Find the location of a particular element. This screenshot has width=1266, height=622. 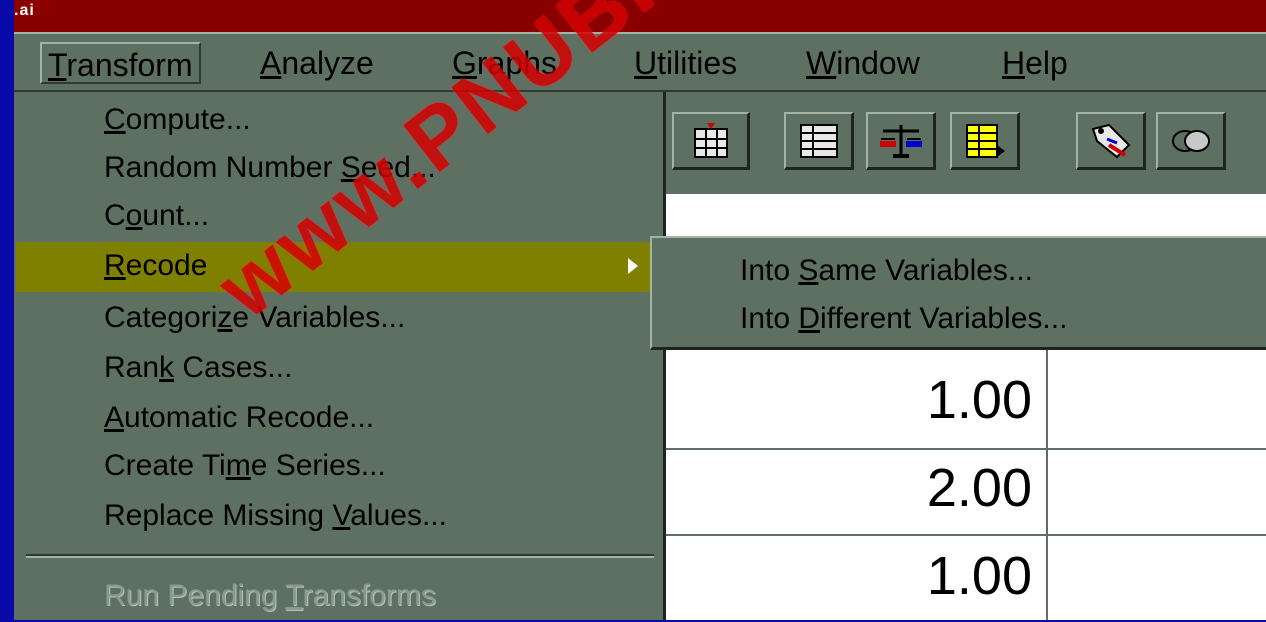

menu-item-run-pending-transforms: Run Pending Transforms is located at coordinates (338, 597).